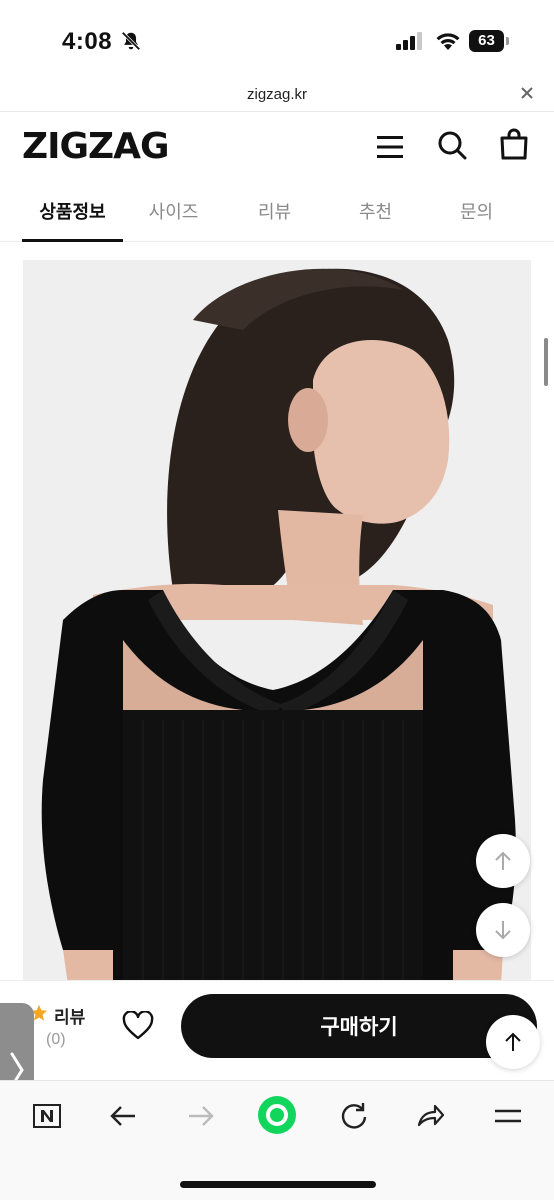 The image size is (554, 1200). Describe the element at coordinates (278, 1184) in the screenshot. I see `home-indicator` at that location.